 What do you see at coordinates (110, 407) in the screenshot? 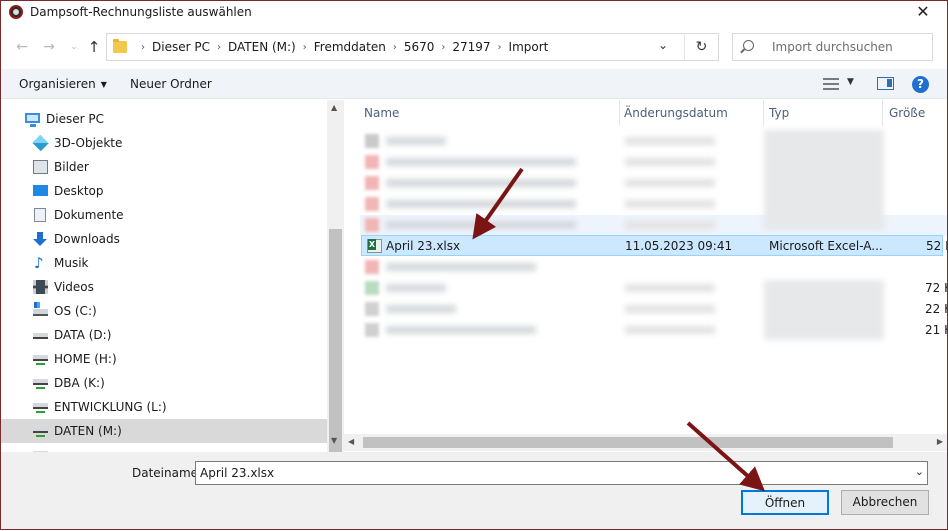
I see `sidebar-item-label: ENTWICKLUNG (L:)` at bounding box center [110, 407].